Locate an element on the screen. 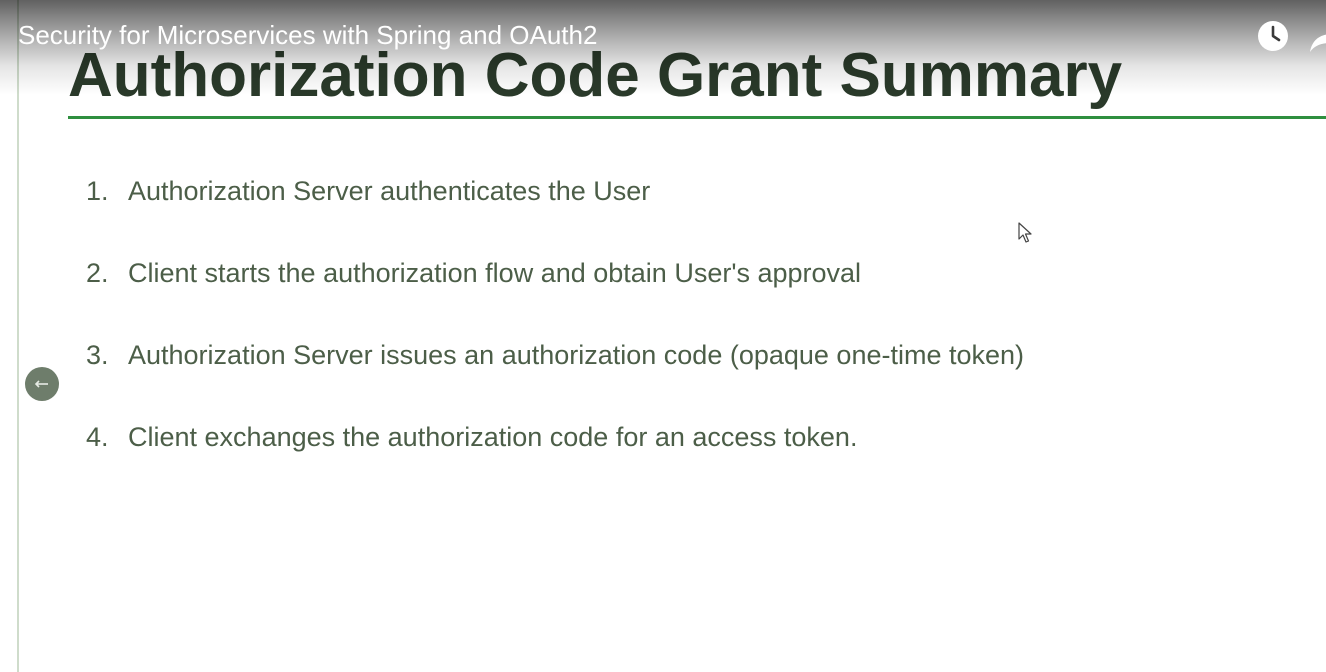 The height and width of the screenshot is (672, 1326). title-underline is located at coordinates (697, 117).